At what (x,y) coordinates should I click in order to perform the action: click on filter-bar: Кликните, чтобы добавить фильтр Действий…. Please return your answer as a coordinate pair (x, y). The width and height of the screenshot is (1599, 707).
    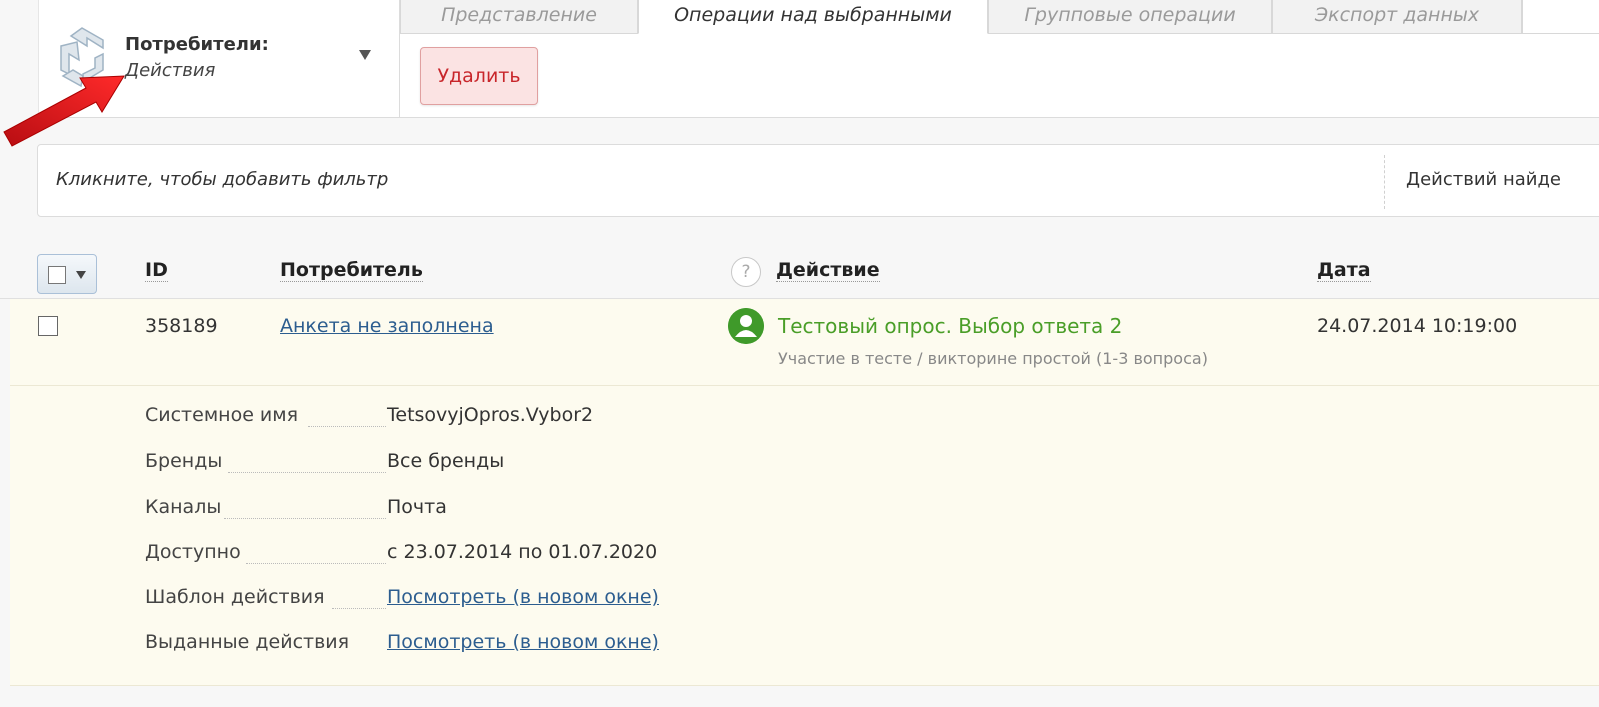
    Looking at the image, I should click on (818, 180).